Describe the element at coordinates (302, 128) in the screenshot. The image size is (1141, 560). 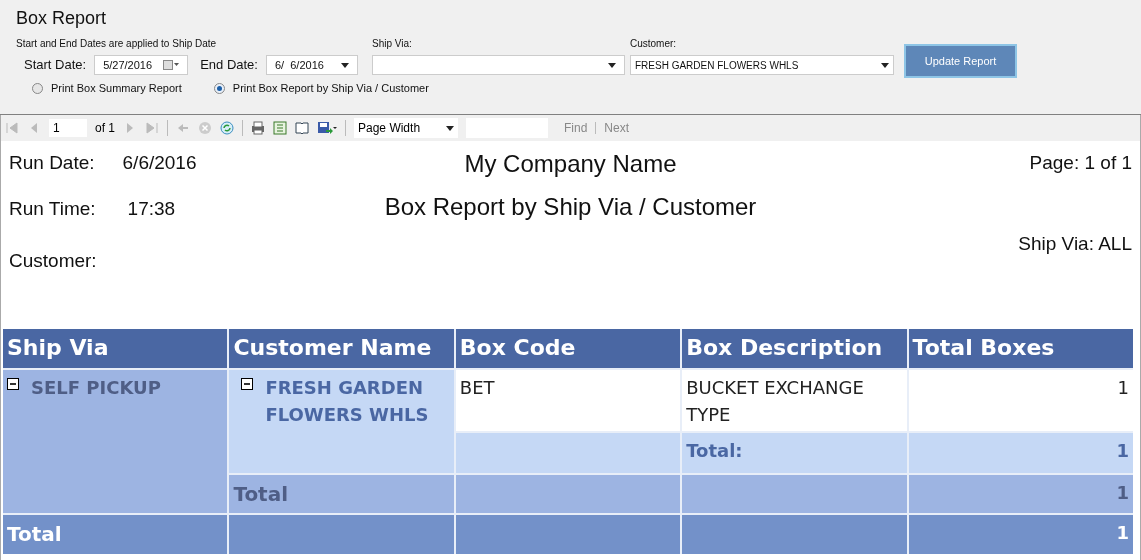
I see `page-setup-icon` at that location.